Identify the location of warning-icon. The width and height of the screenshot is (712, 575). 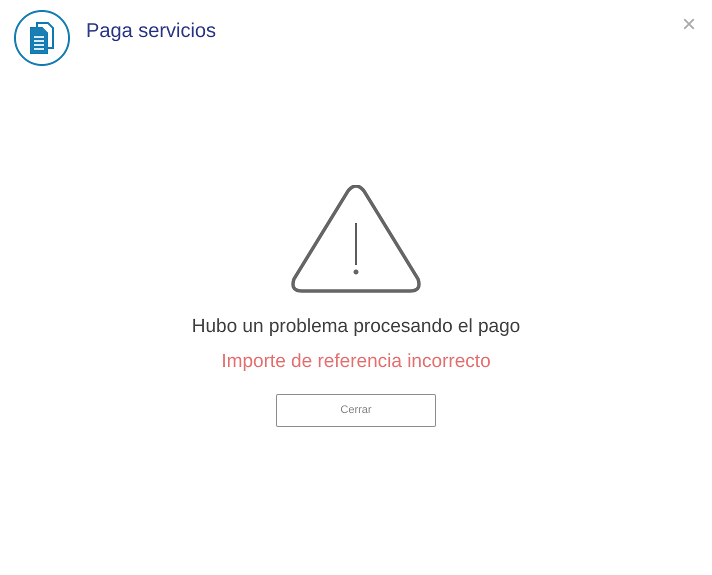
(356, 239).